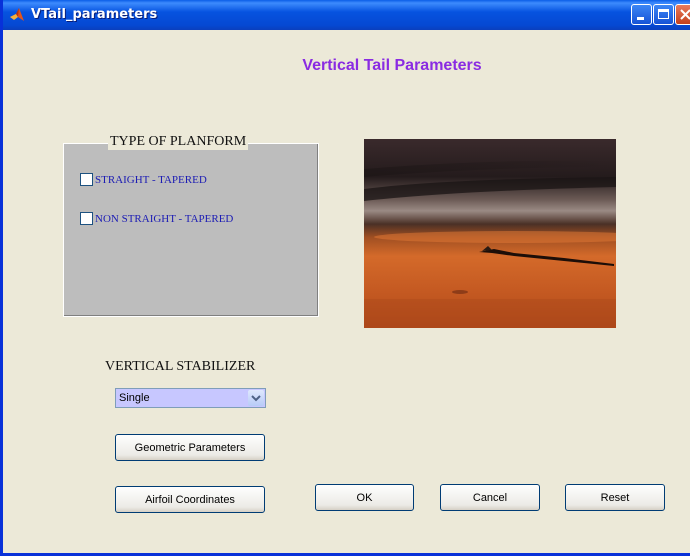 The width and height of the screenshot is (690, 556). I want to click on maximize-icon, so click(663, 14).